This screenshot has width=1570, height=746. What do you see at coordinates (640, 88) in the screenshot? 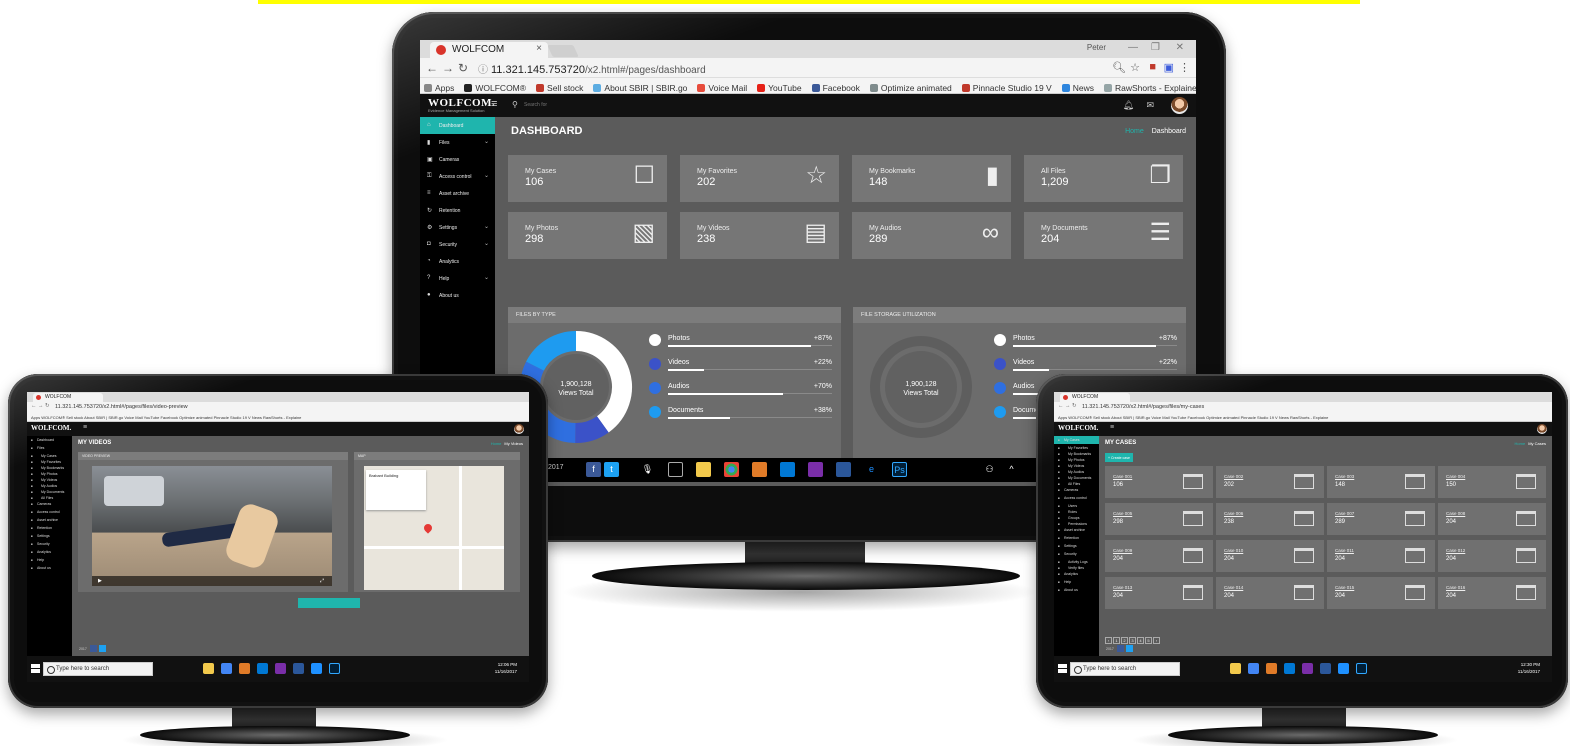
I see `bookmark-about-sbir-sbir-go: About SBIR | SBIR.go` at bounding box center [640, 88].